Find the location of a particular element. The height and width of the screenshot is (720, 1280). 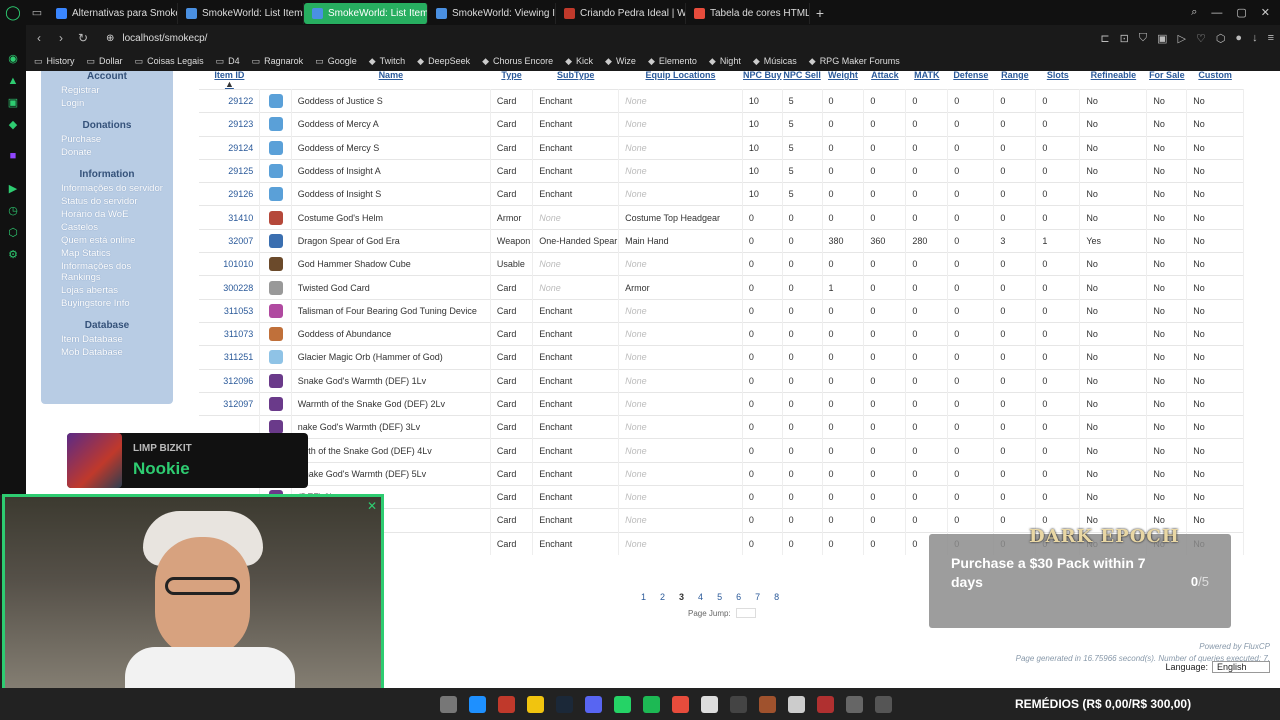

url-field: ⊕ localhost/smokecp/ is located at coordinates (156, 38).